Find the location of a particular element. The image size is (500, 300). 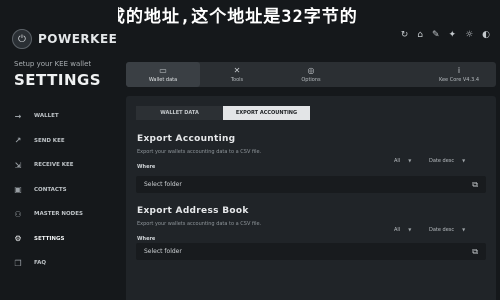

sidebar-subtitle: Setup your KEE wallet is located at coordinates (53, 64).